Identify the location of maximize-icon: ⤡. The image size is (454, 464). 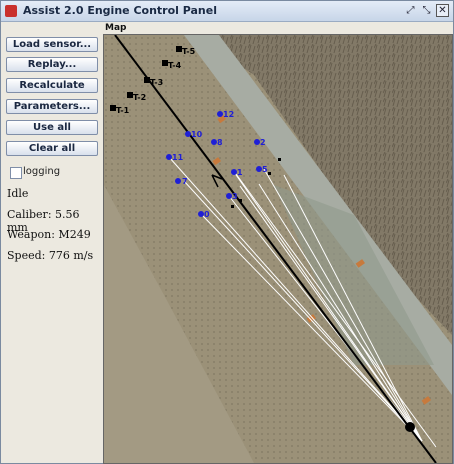
(426, 10).